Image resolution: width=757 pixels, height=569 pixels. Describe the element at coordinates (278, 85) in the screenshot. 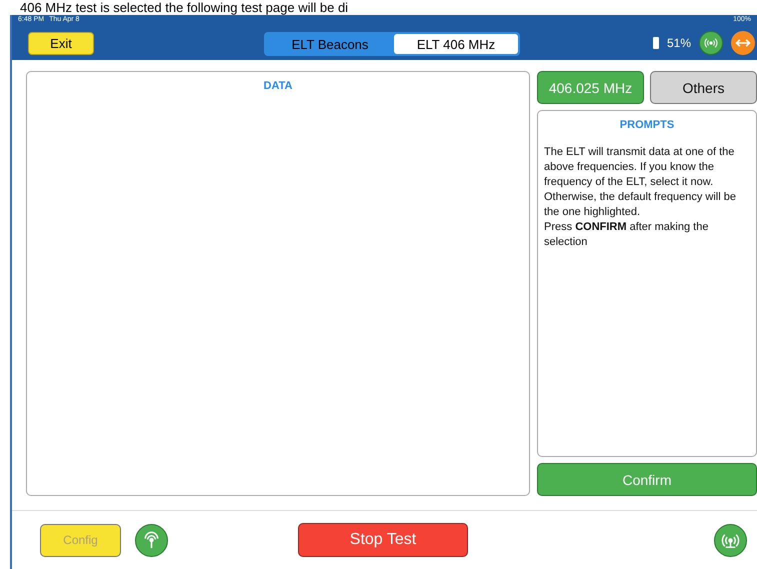

I see `data-title: DATA` at that location.